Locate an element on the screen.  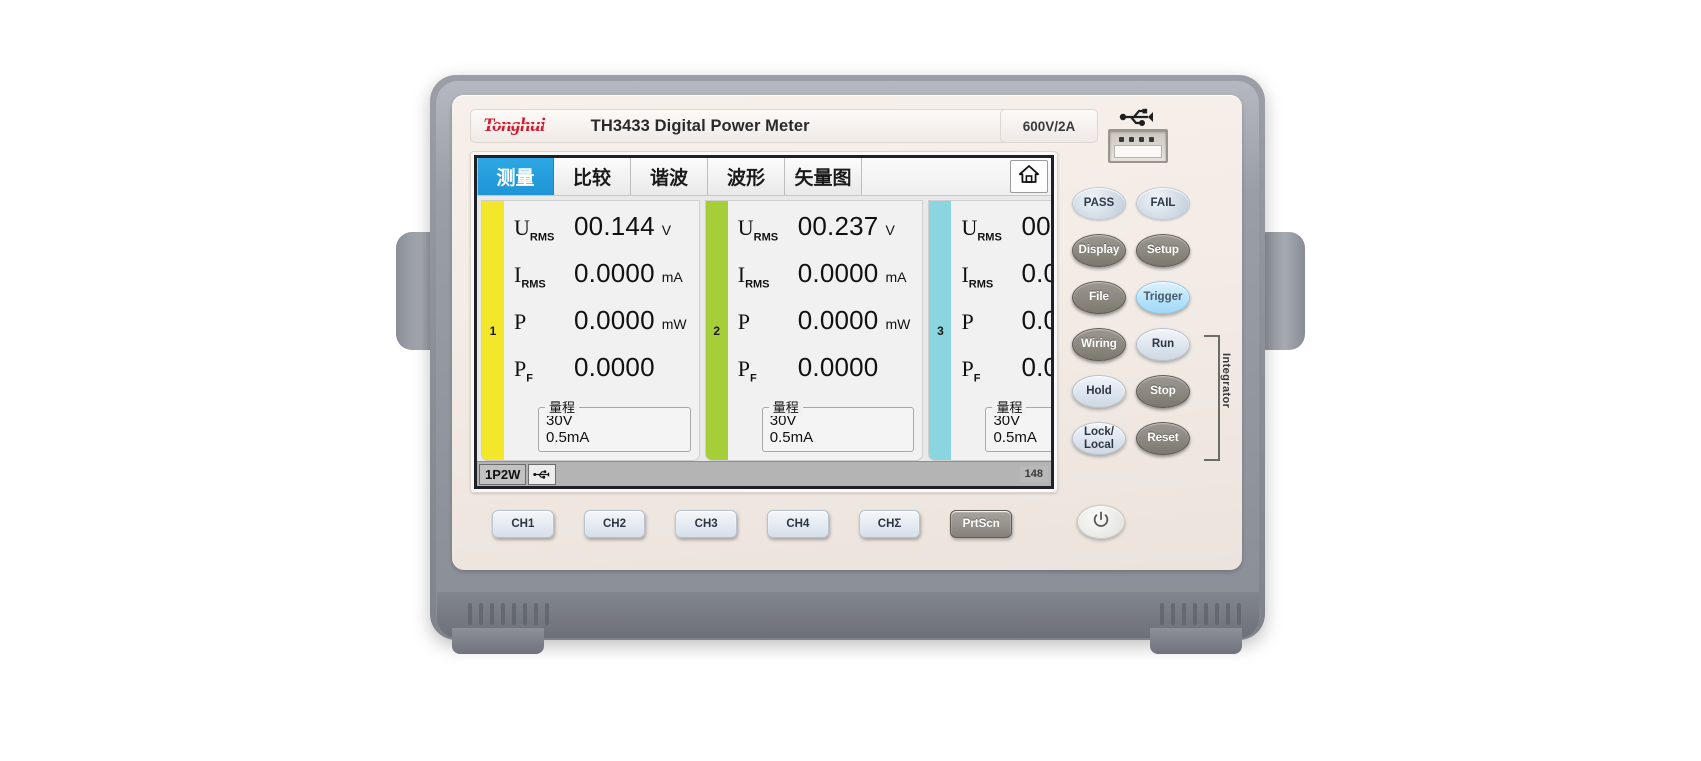
measurement-row-pf-2: PF 0.0000 is located at coordinates (826, 375).